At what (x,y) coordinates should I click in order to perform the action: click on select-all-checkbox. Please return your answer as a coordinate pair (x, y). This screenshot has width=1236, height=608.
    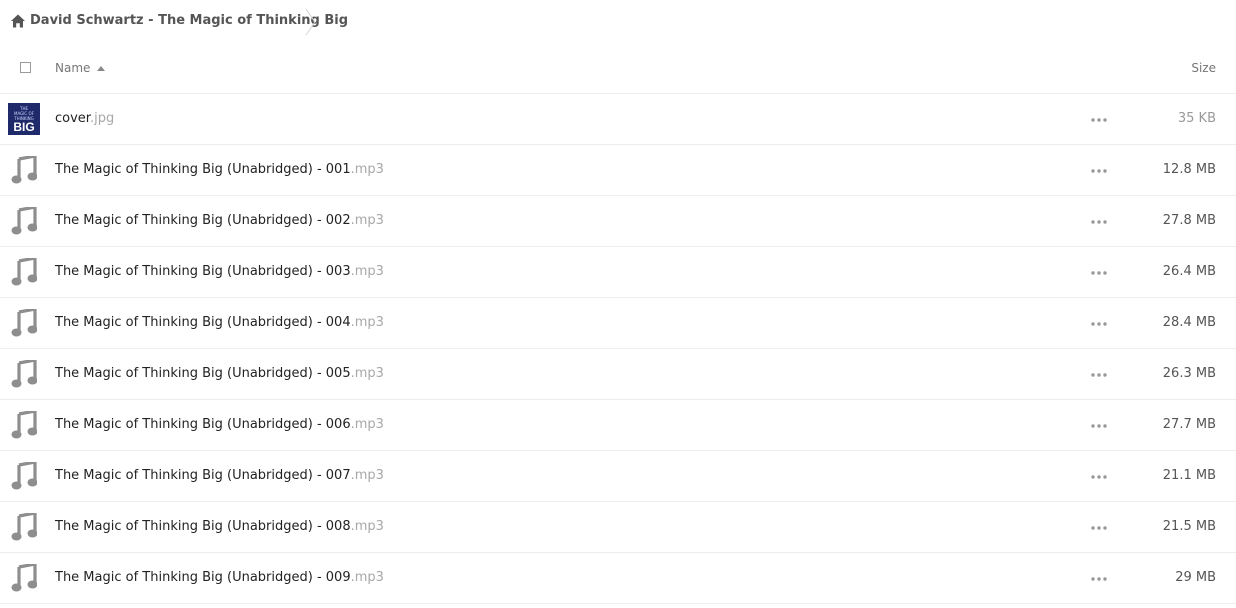
    Looking at the image, I should click on (25, 67).